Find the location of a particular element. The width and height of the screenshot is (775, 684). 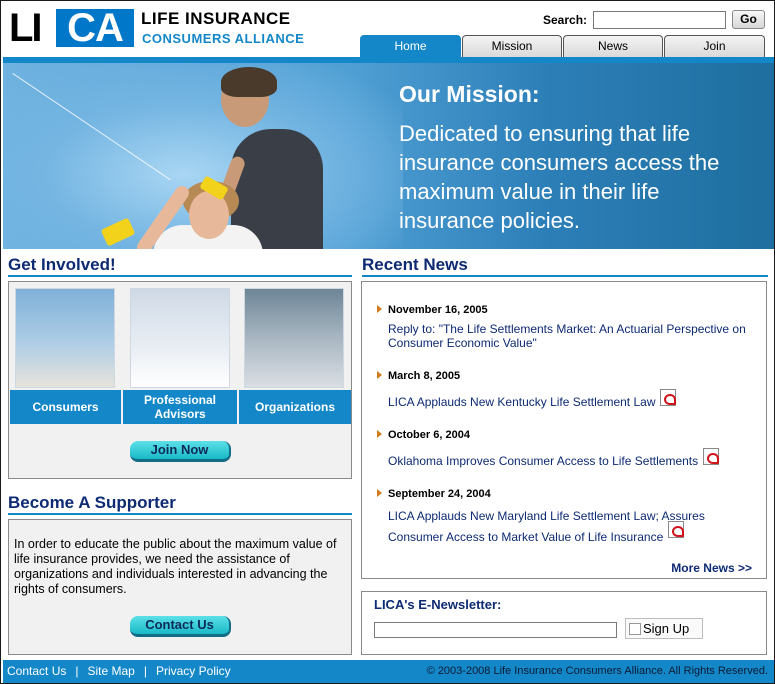

search-input is located at coordinates (659, 20).